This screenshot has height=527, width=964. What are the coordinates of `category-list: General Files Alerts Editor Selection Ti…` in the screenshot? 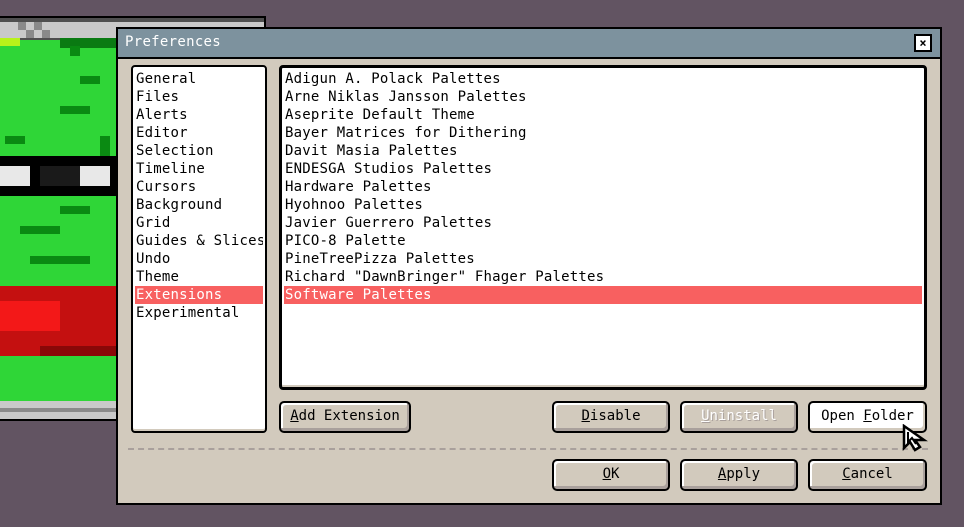 It's located at (199, 249).